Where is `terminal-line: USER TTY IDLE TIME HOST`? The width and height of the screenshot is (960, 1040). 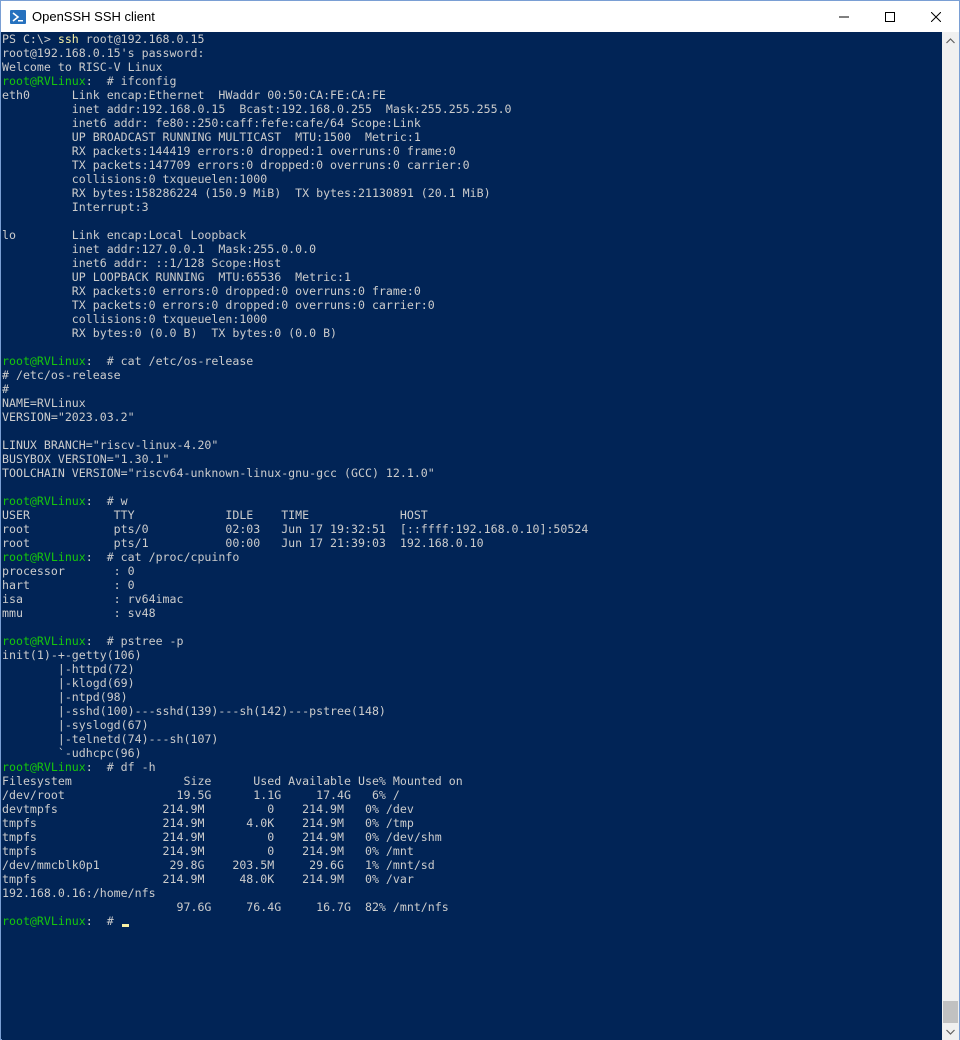
terminal-line: USER TTY IDLE TIME HOST is located at coordinates (215, 515).